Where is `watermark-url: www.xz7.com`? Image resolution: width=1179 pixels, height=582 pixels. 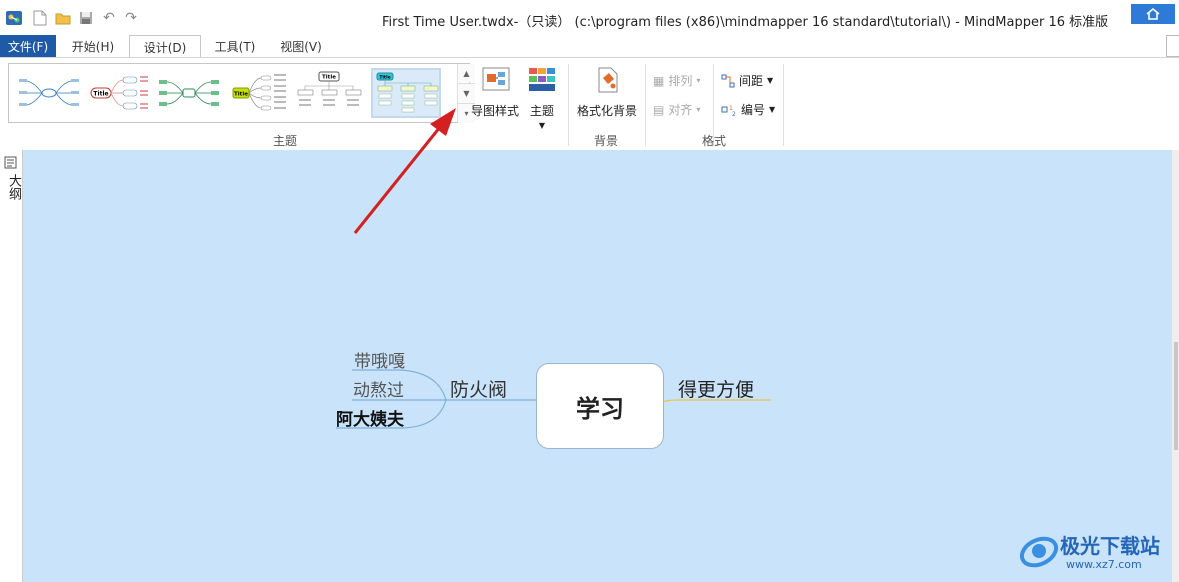
watermark-url: www.xz7.com is located at coordinates (1104, 564).